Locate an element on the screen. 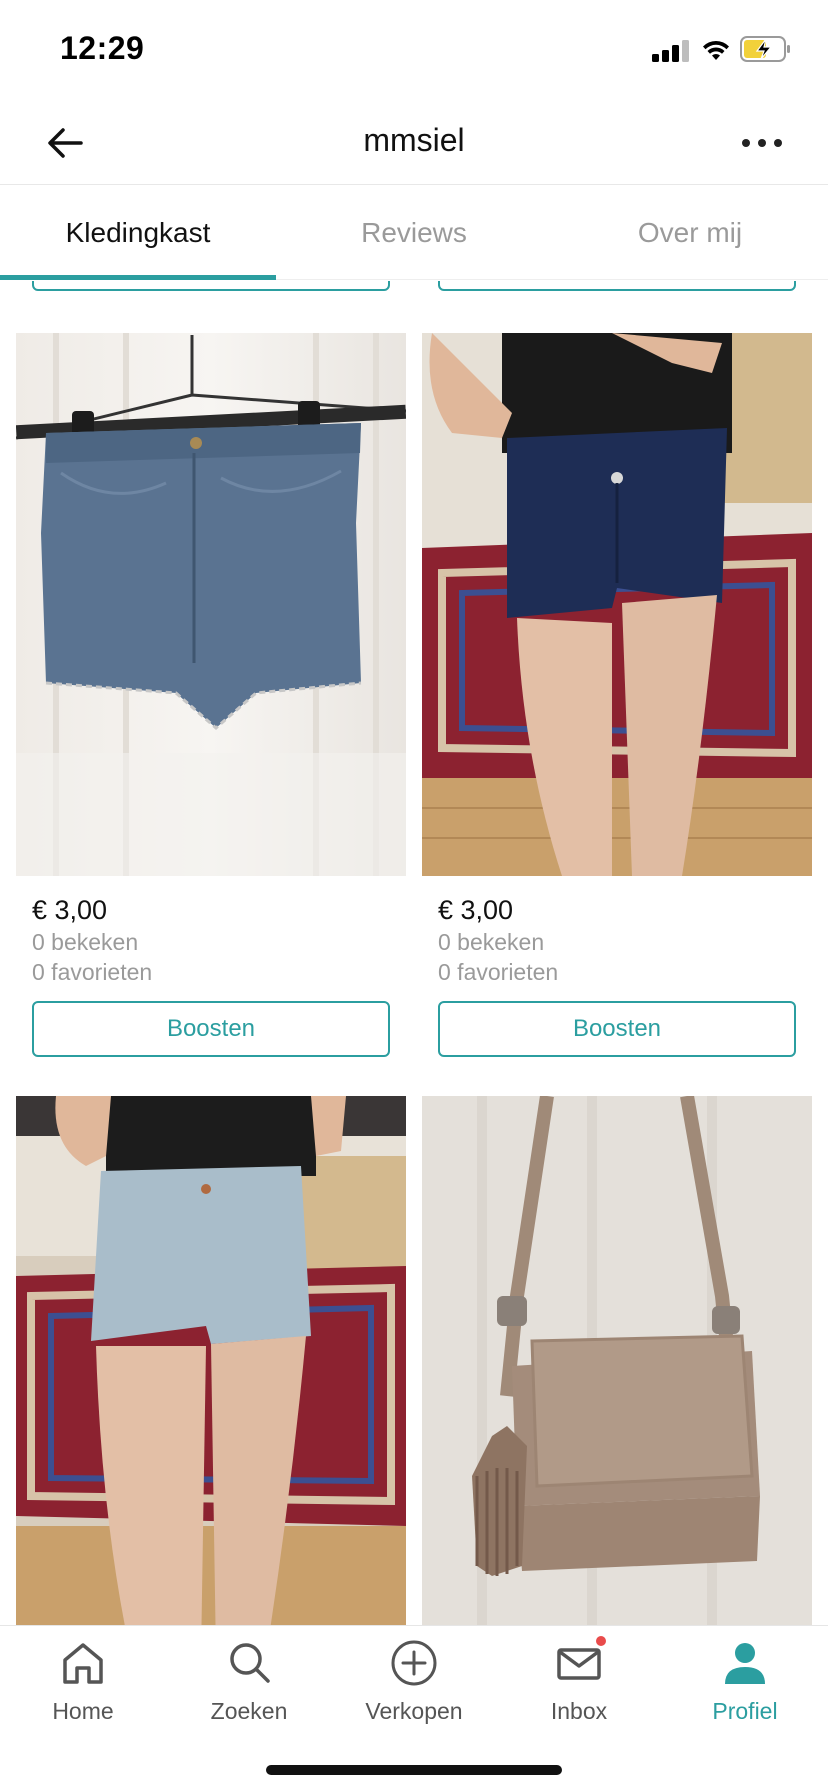 The width and height of the screenshot is (828, 1792). home-icon is located at coordinates (83, 1663).